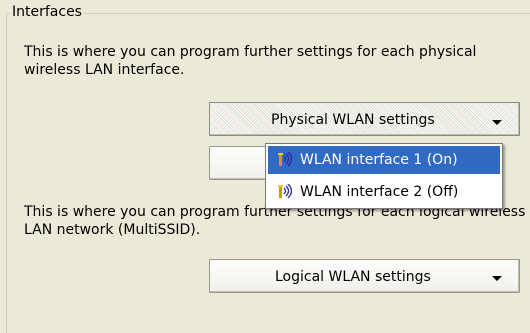 Image resolution: width=530 pixels, height=333 pixels. I want to click on physical-wlan-settings-label: Physical WLAN settings, so click(353, 120).